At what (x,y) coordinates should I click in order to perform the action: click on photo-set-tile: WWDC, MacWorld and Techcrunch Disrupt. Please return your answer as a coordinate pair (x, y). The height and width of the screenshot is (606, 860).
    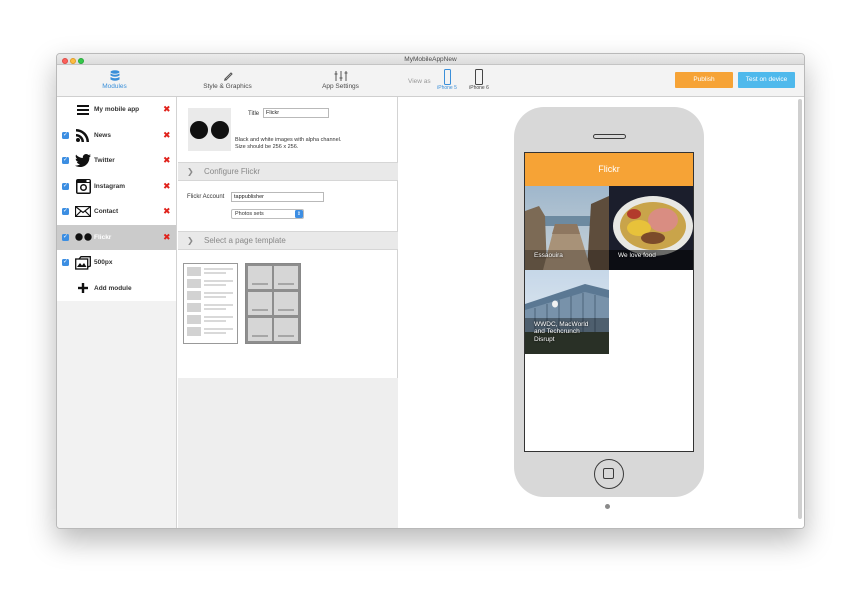
    Looking at the image, I should click on (567, 312).